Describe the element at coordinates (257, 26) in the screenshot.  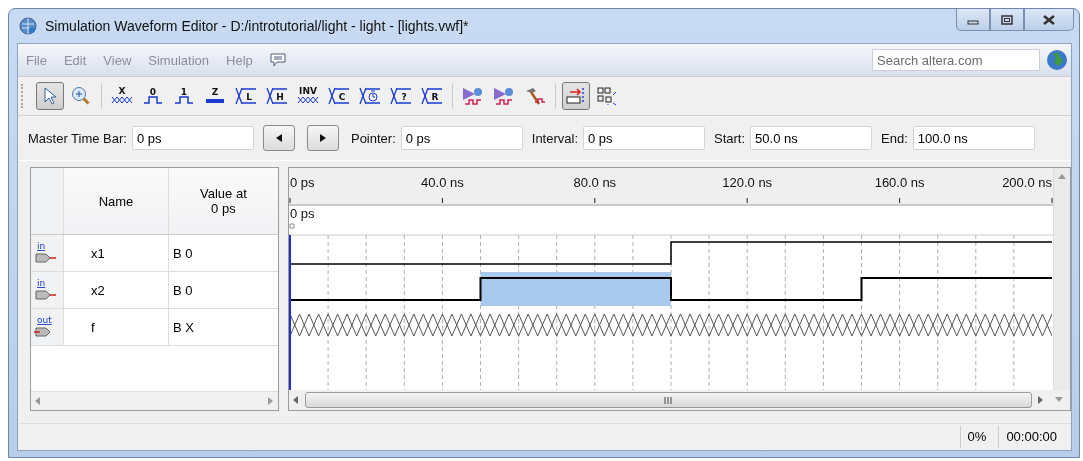
I see `window-title: Simulation Waveform Editor - D:/introtutorial/light - light - [lights.vwf]*` at that location.